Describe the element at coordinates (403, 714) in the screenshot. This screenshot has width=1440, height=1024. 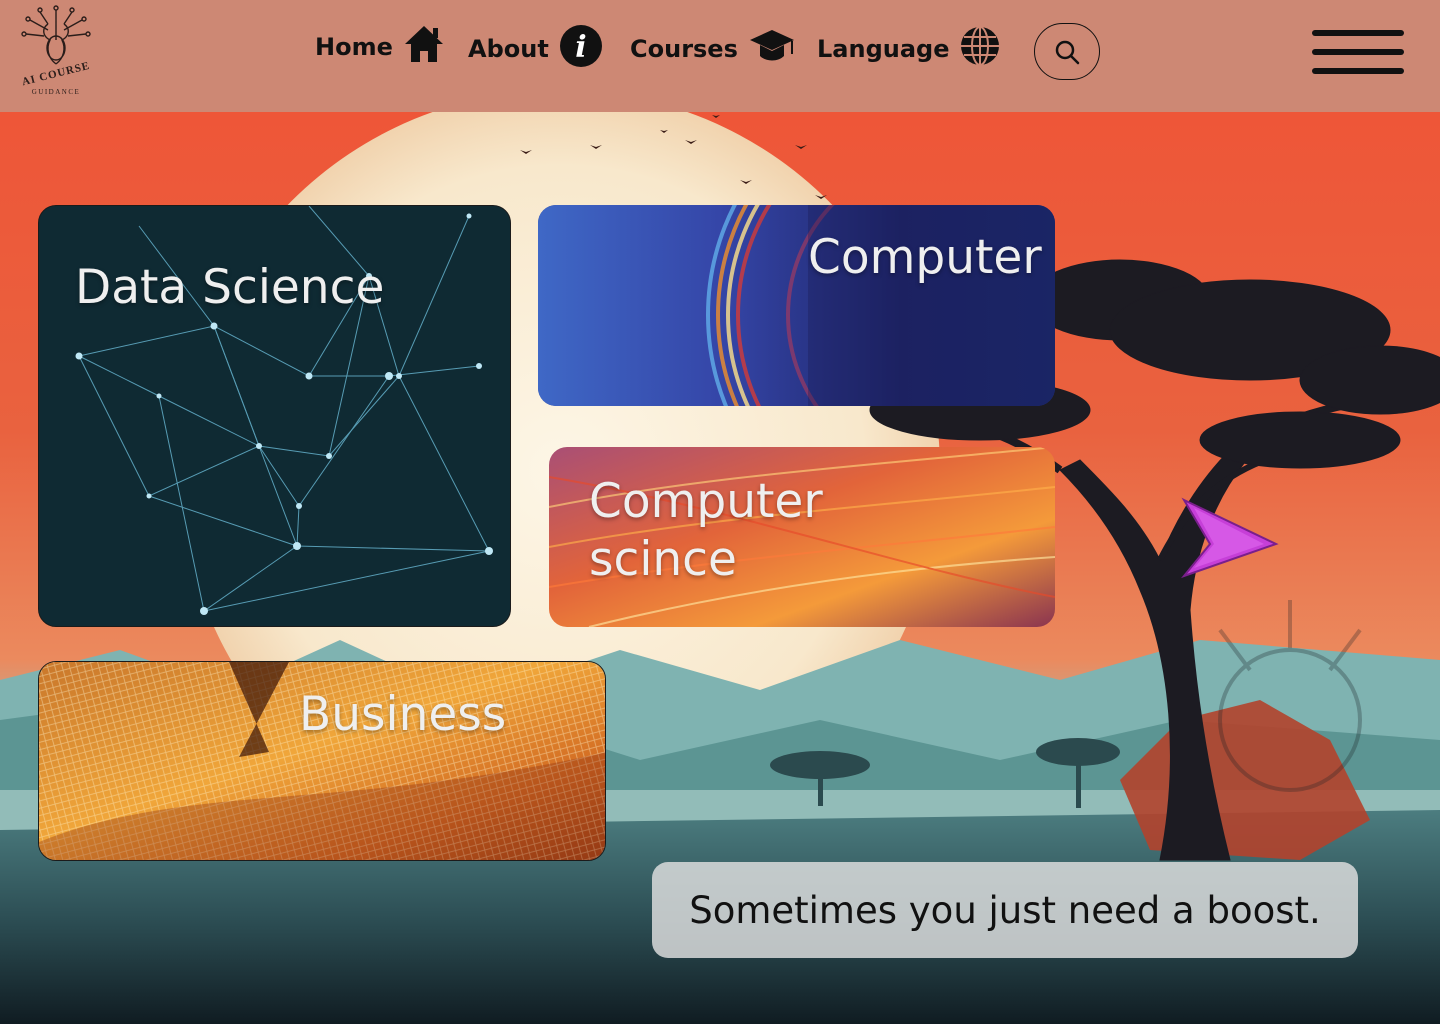
I see `course-title-business: Business` at that location.